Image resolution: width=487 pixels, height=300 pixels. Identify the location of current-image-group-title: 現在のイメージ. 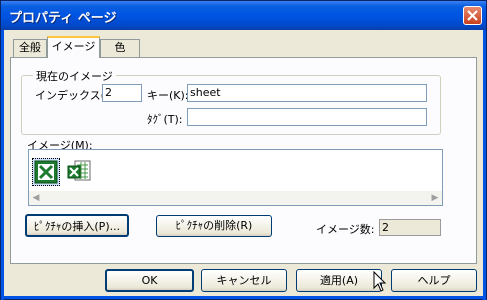
(74, 76).